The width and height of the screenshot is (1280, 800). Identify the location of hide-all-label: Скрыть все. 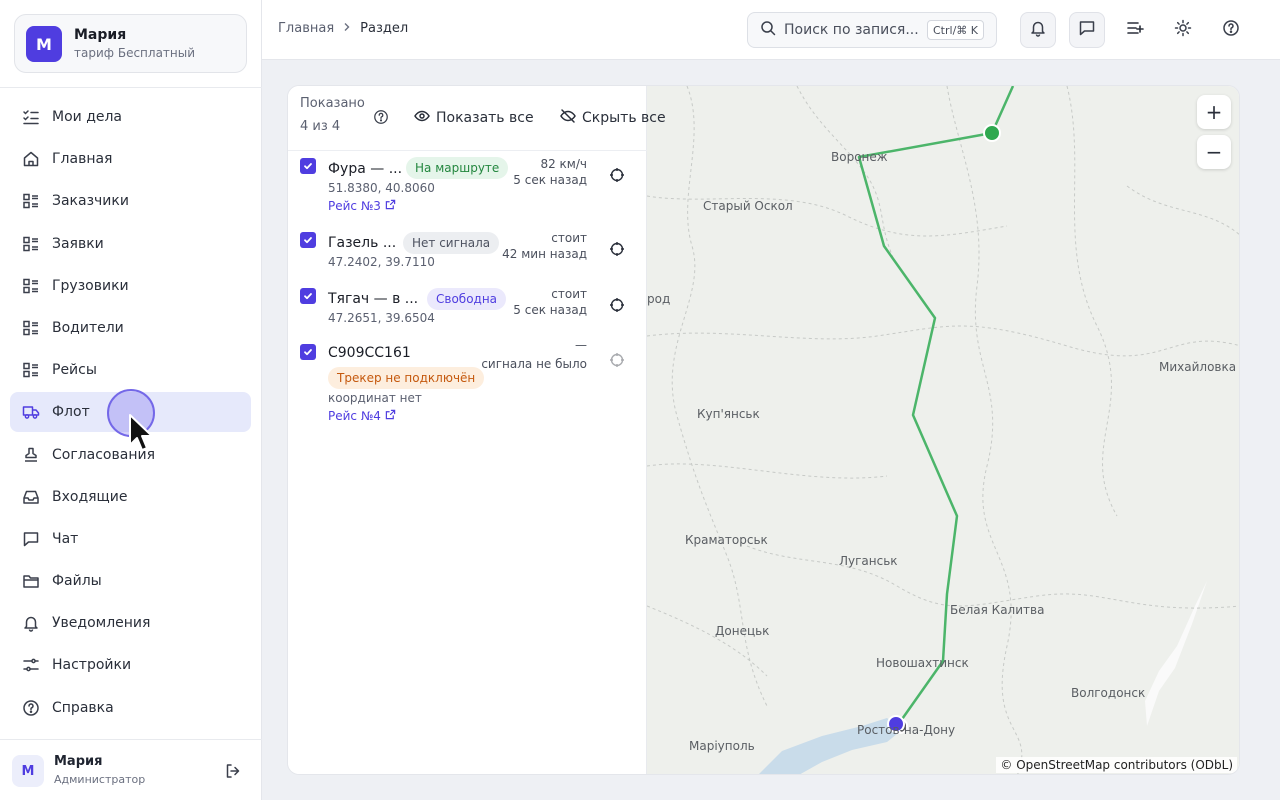
(624, 118).